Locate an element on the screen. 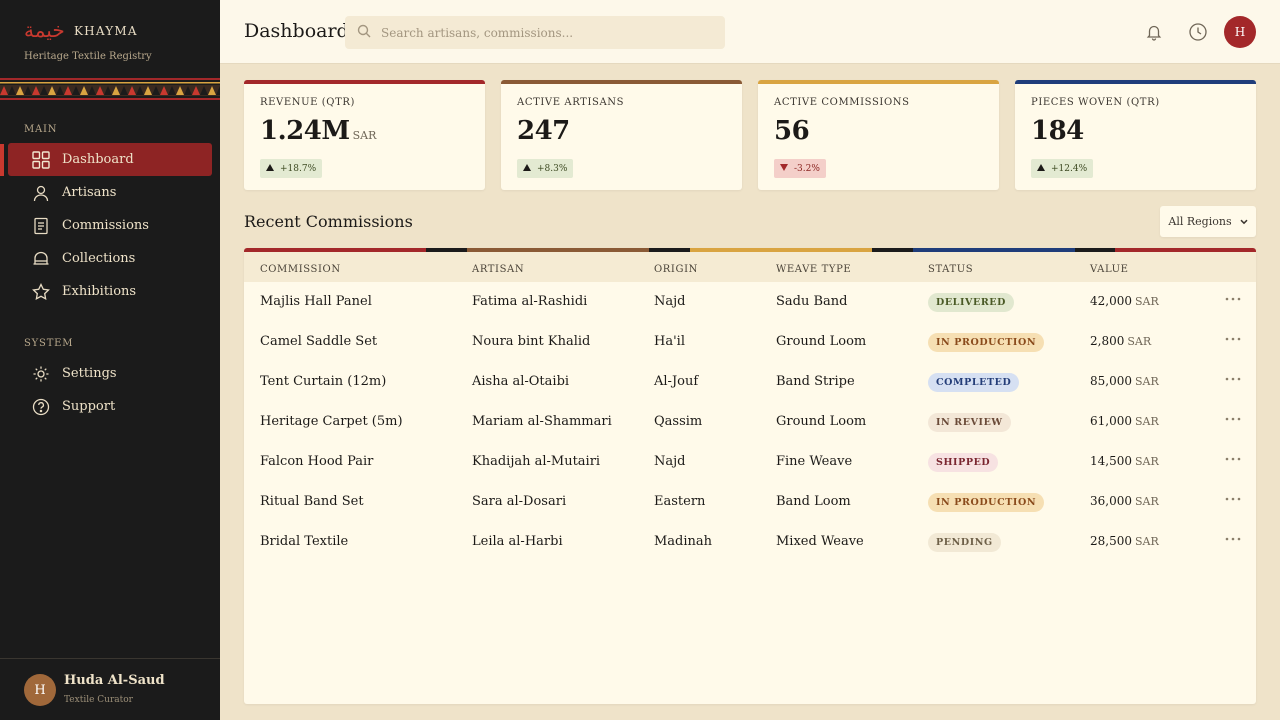  value-cell: 28,500 SAR is located at coordinates (1124, 541).